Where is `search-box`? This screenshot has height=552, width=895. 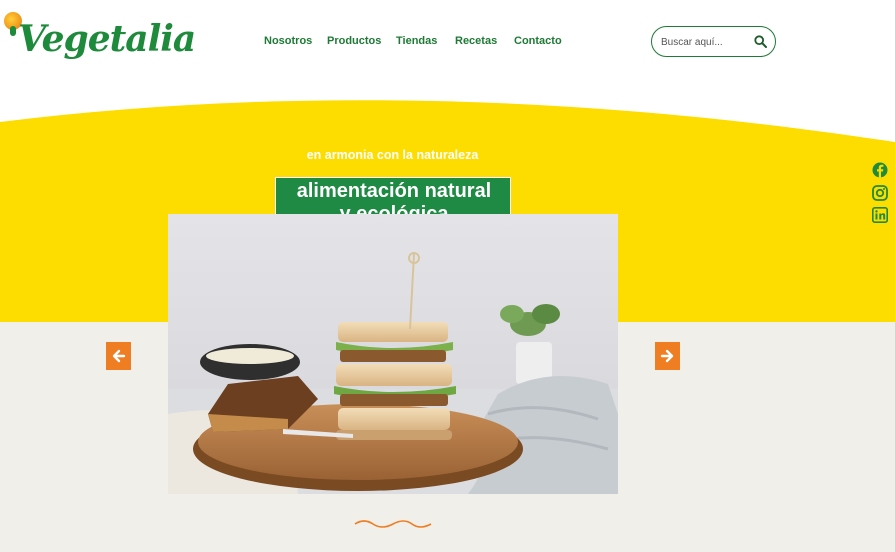 search-box is located at coordinates (713, 41).